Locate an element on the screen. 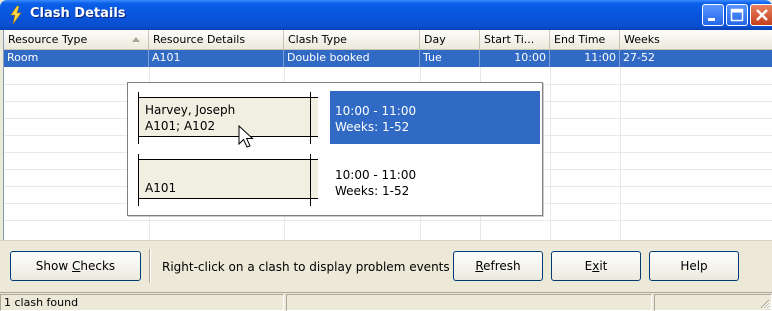 The height and width of the screenshot is (311, 772). cell-resource-type: Room is located at coordinates (76, 58).